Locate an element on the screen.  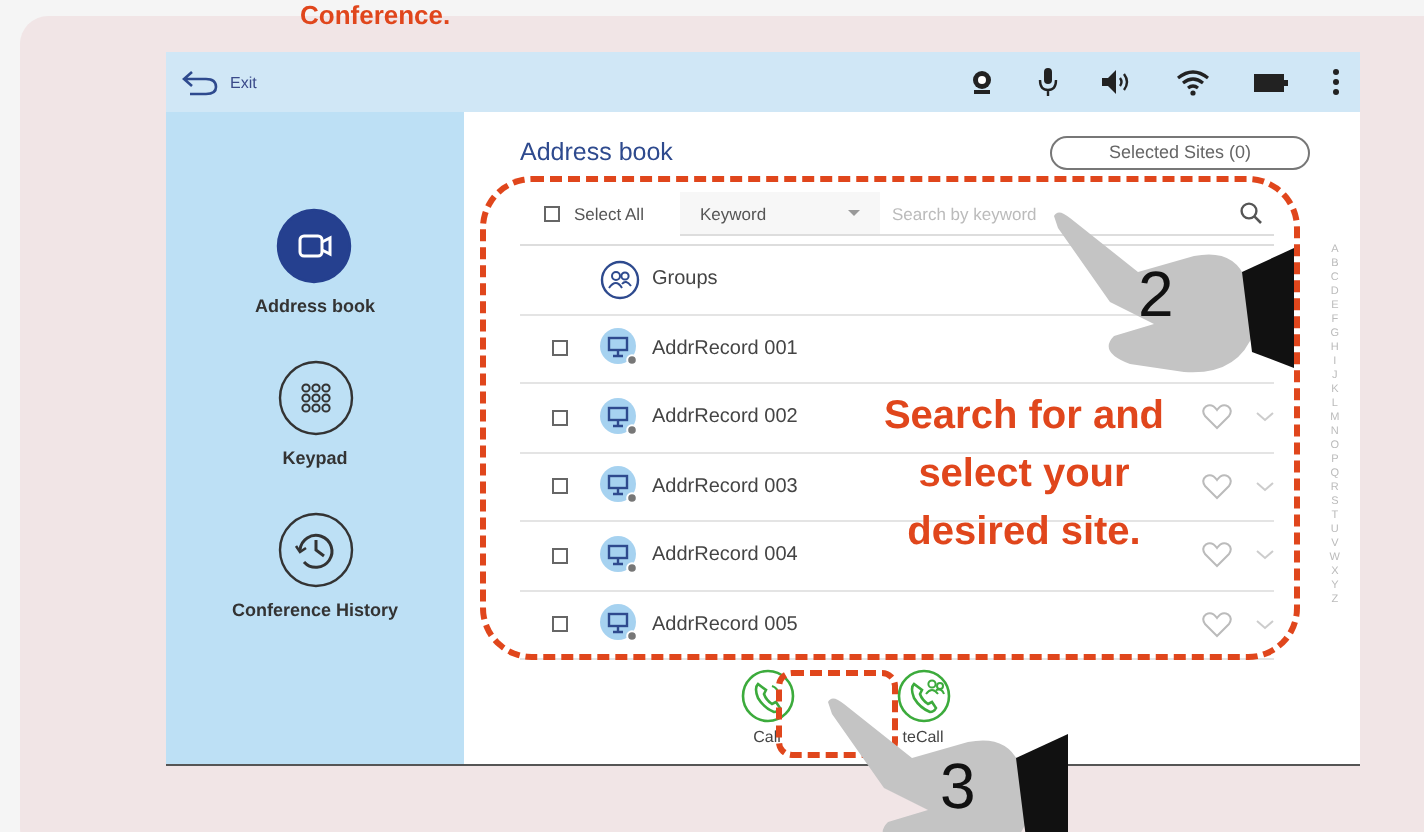
sidebar-item: Conference History is located at coordinates (315, 566).